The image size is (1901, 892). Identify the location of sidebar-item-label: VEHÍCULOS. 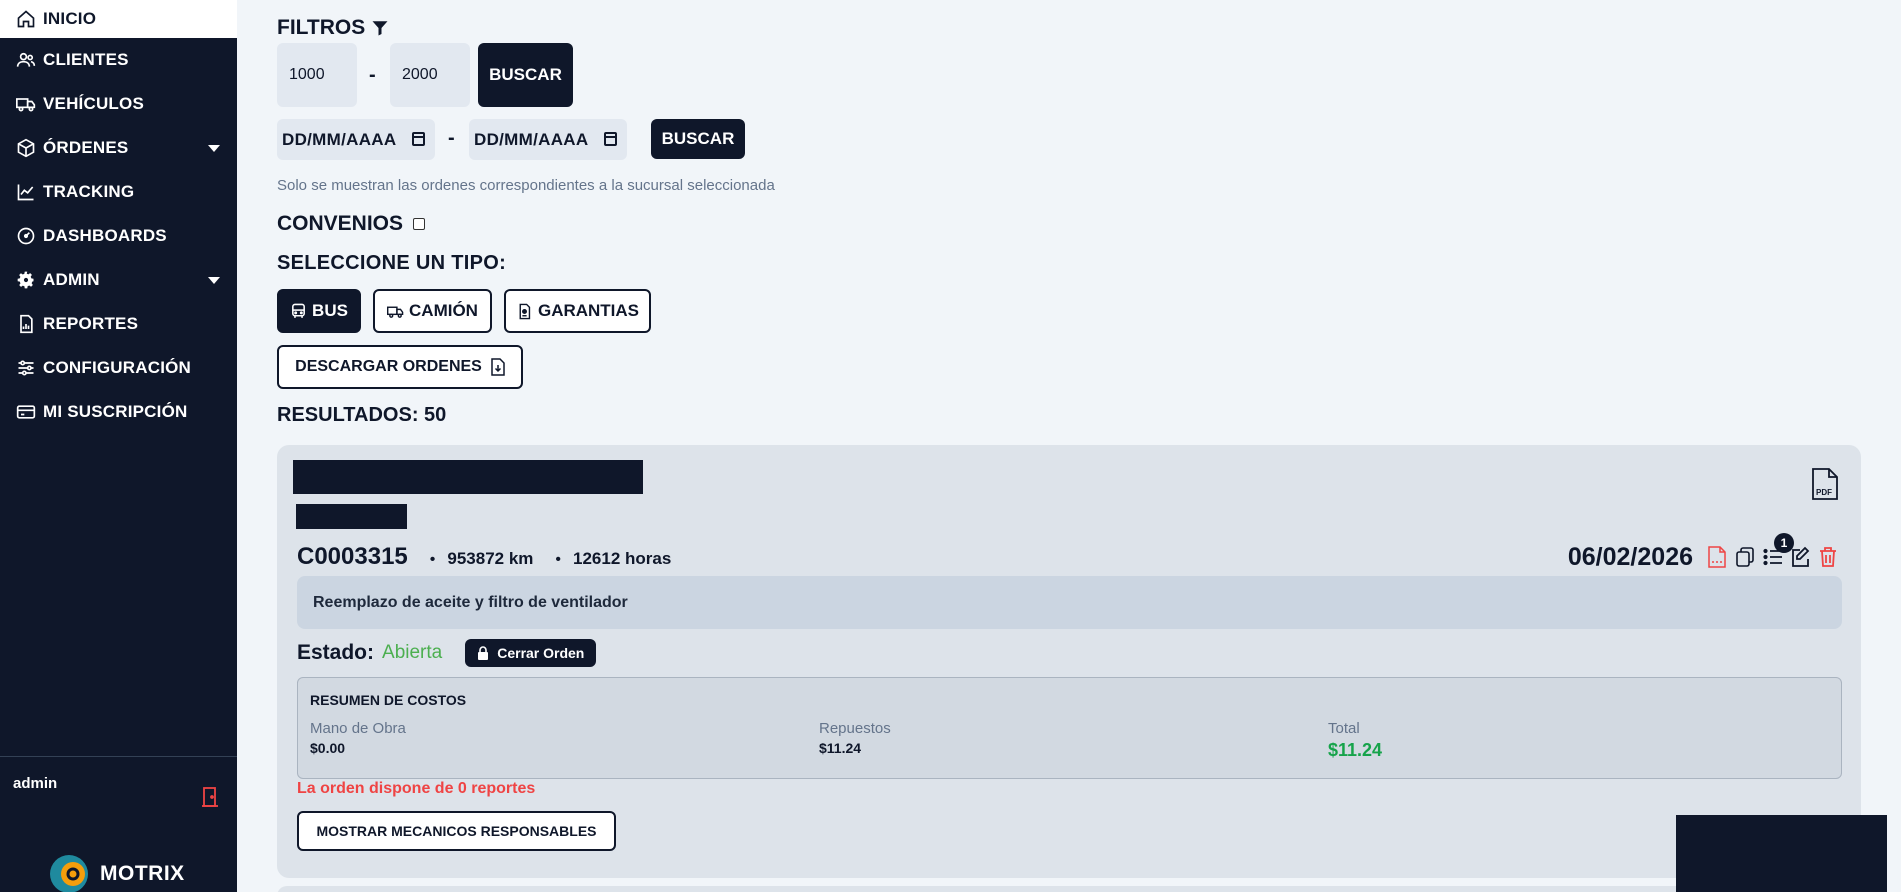
(93, 103).